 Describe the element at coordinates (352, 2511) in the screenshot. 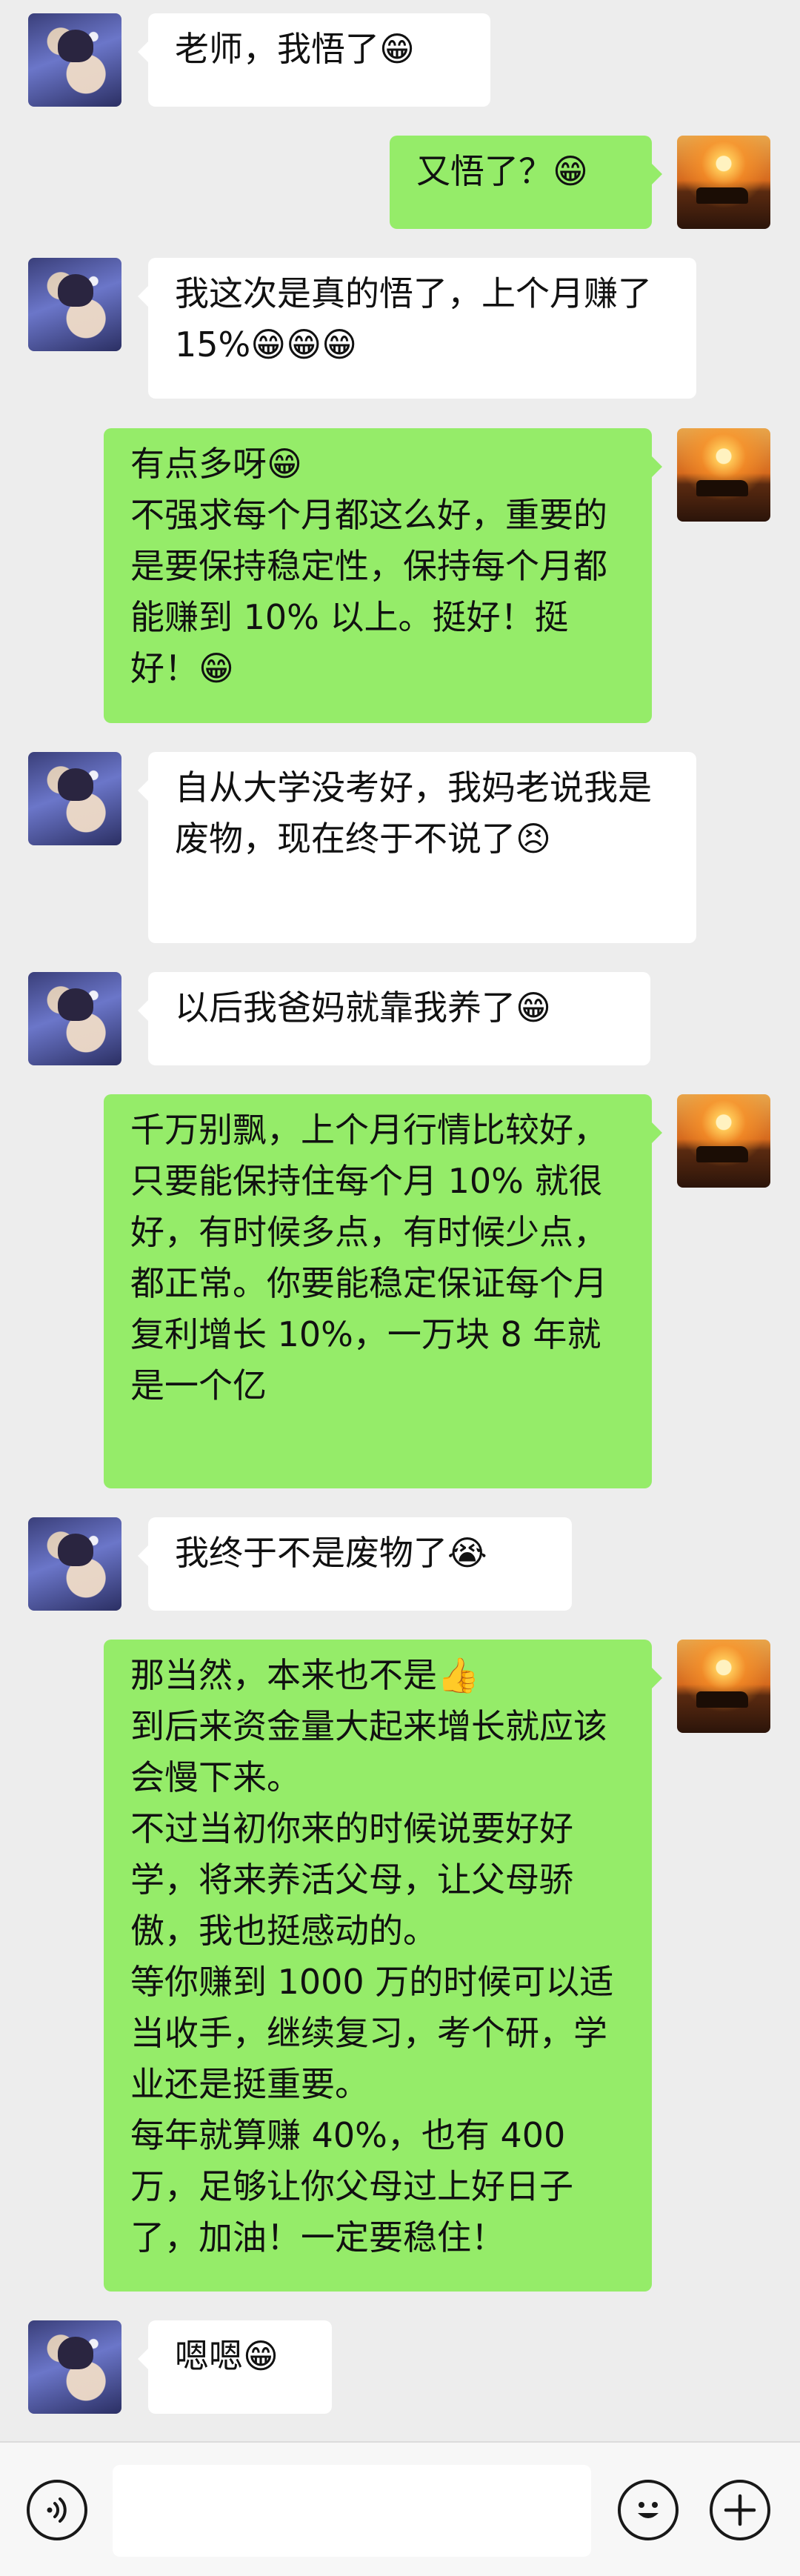

I see `message-input` at that location.